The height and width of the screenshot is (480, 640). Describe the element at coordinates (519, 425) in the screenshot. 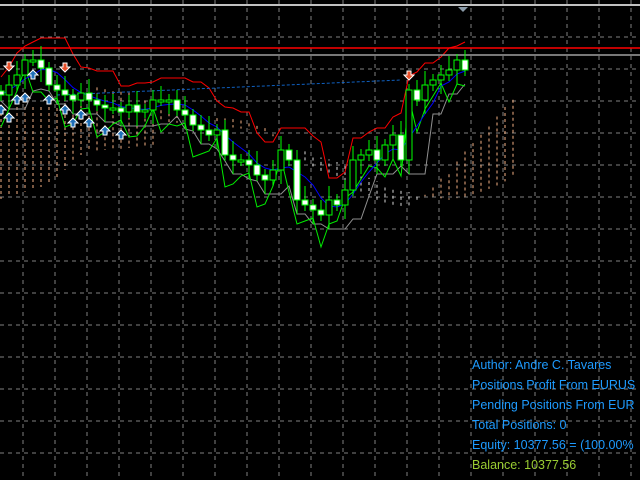

I see `total-positions-label: Total Positions: 0` at that location.